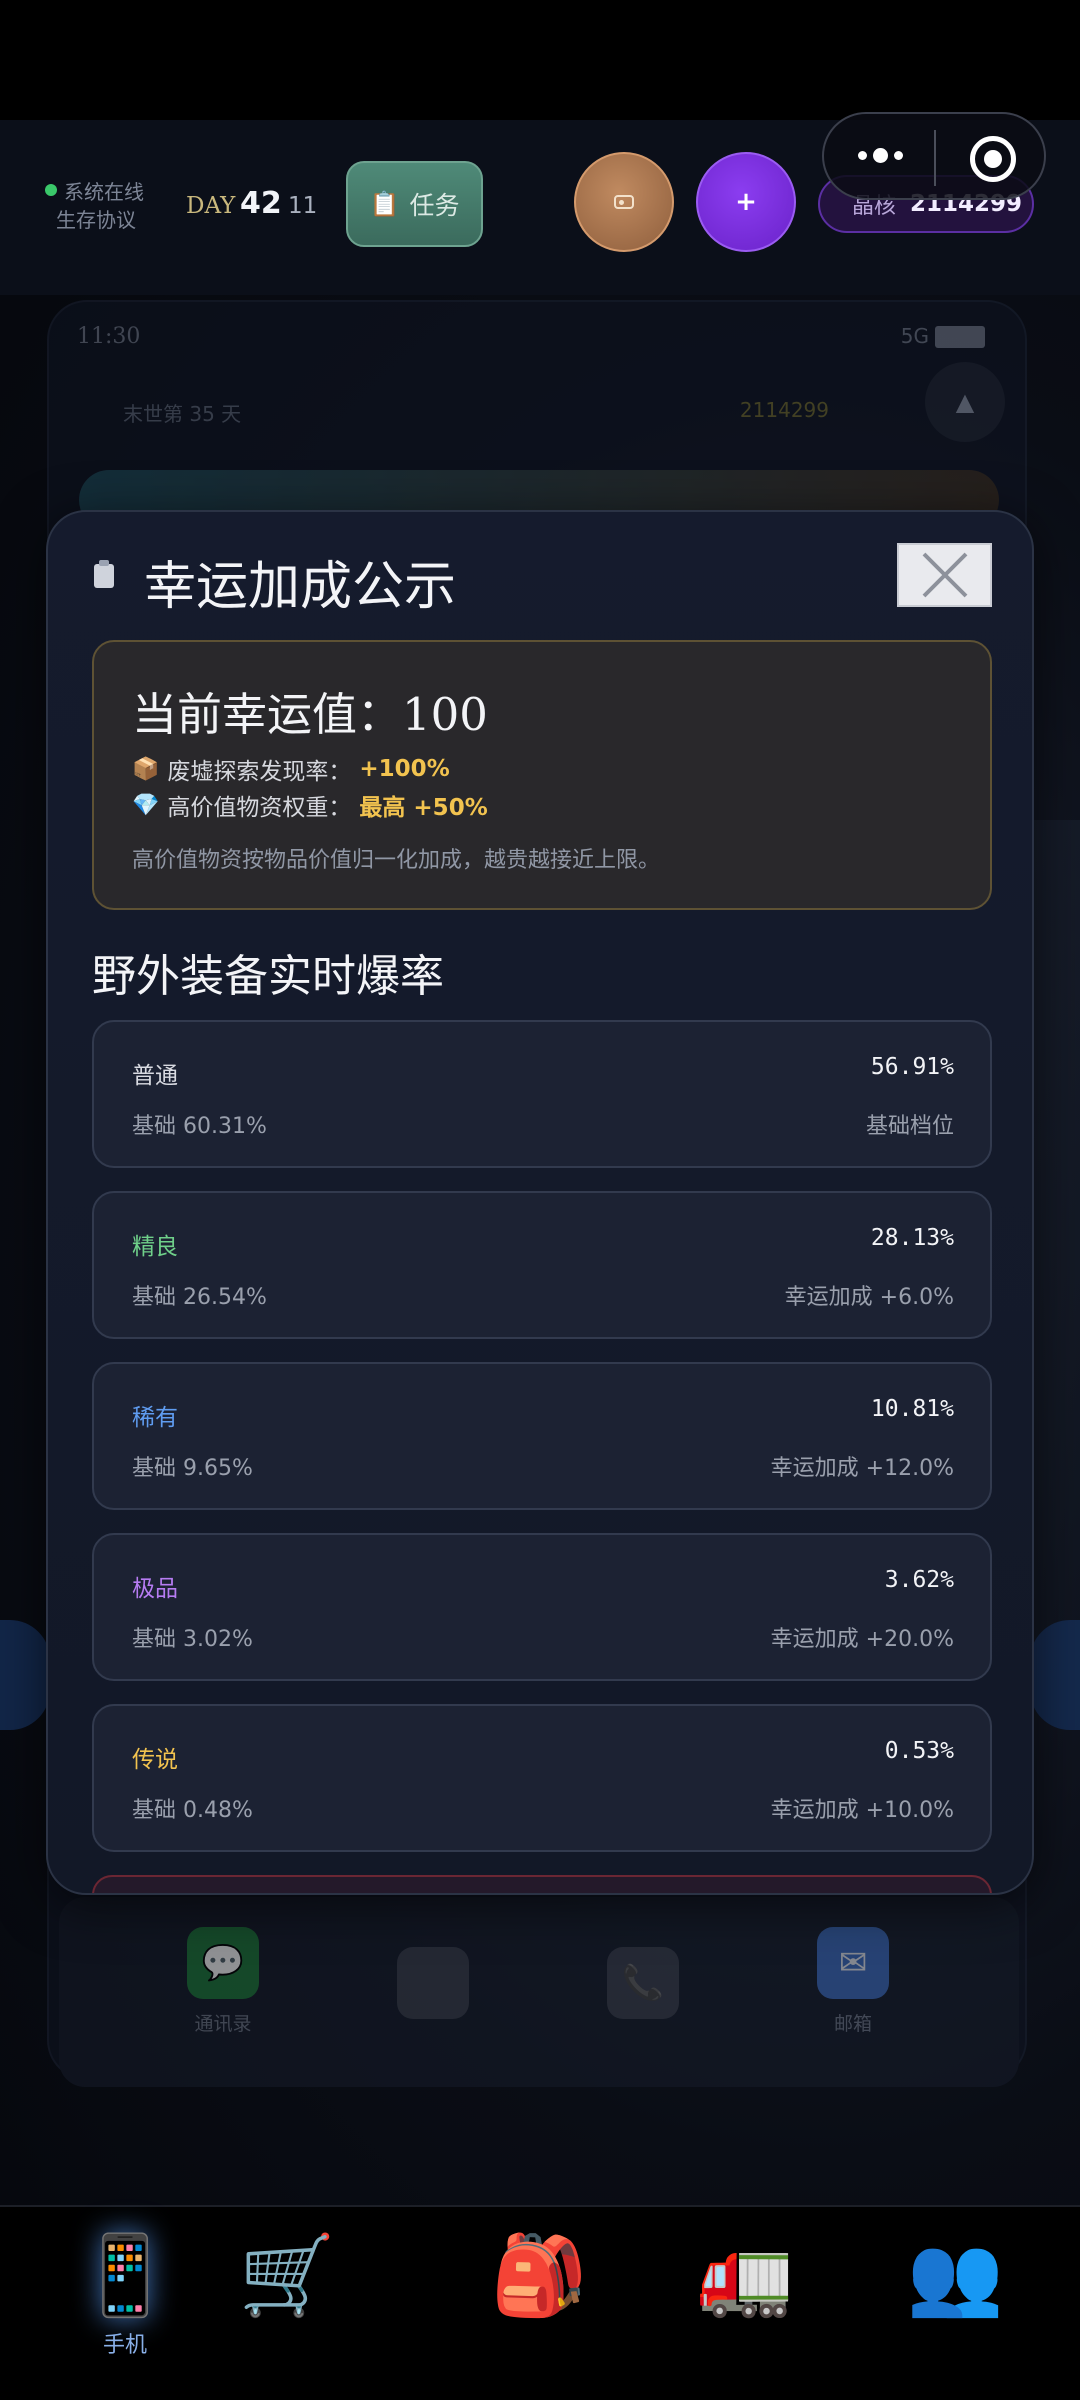 Image resolution: width=1080 pixels, height=2400 pixels. What do you see at coordinates (192, 1810) in the screenshot?
I see `rate-base: 基础 0.48%` at bounding box center [192, 1810].